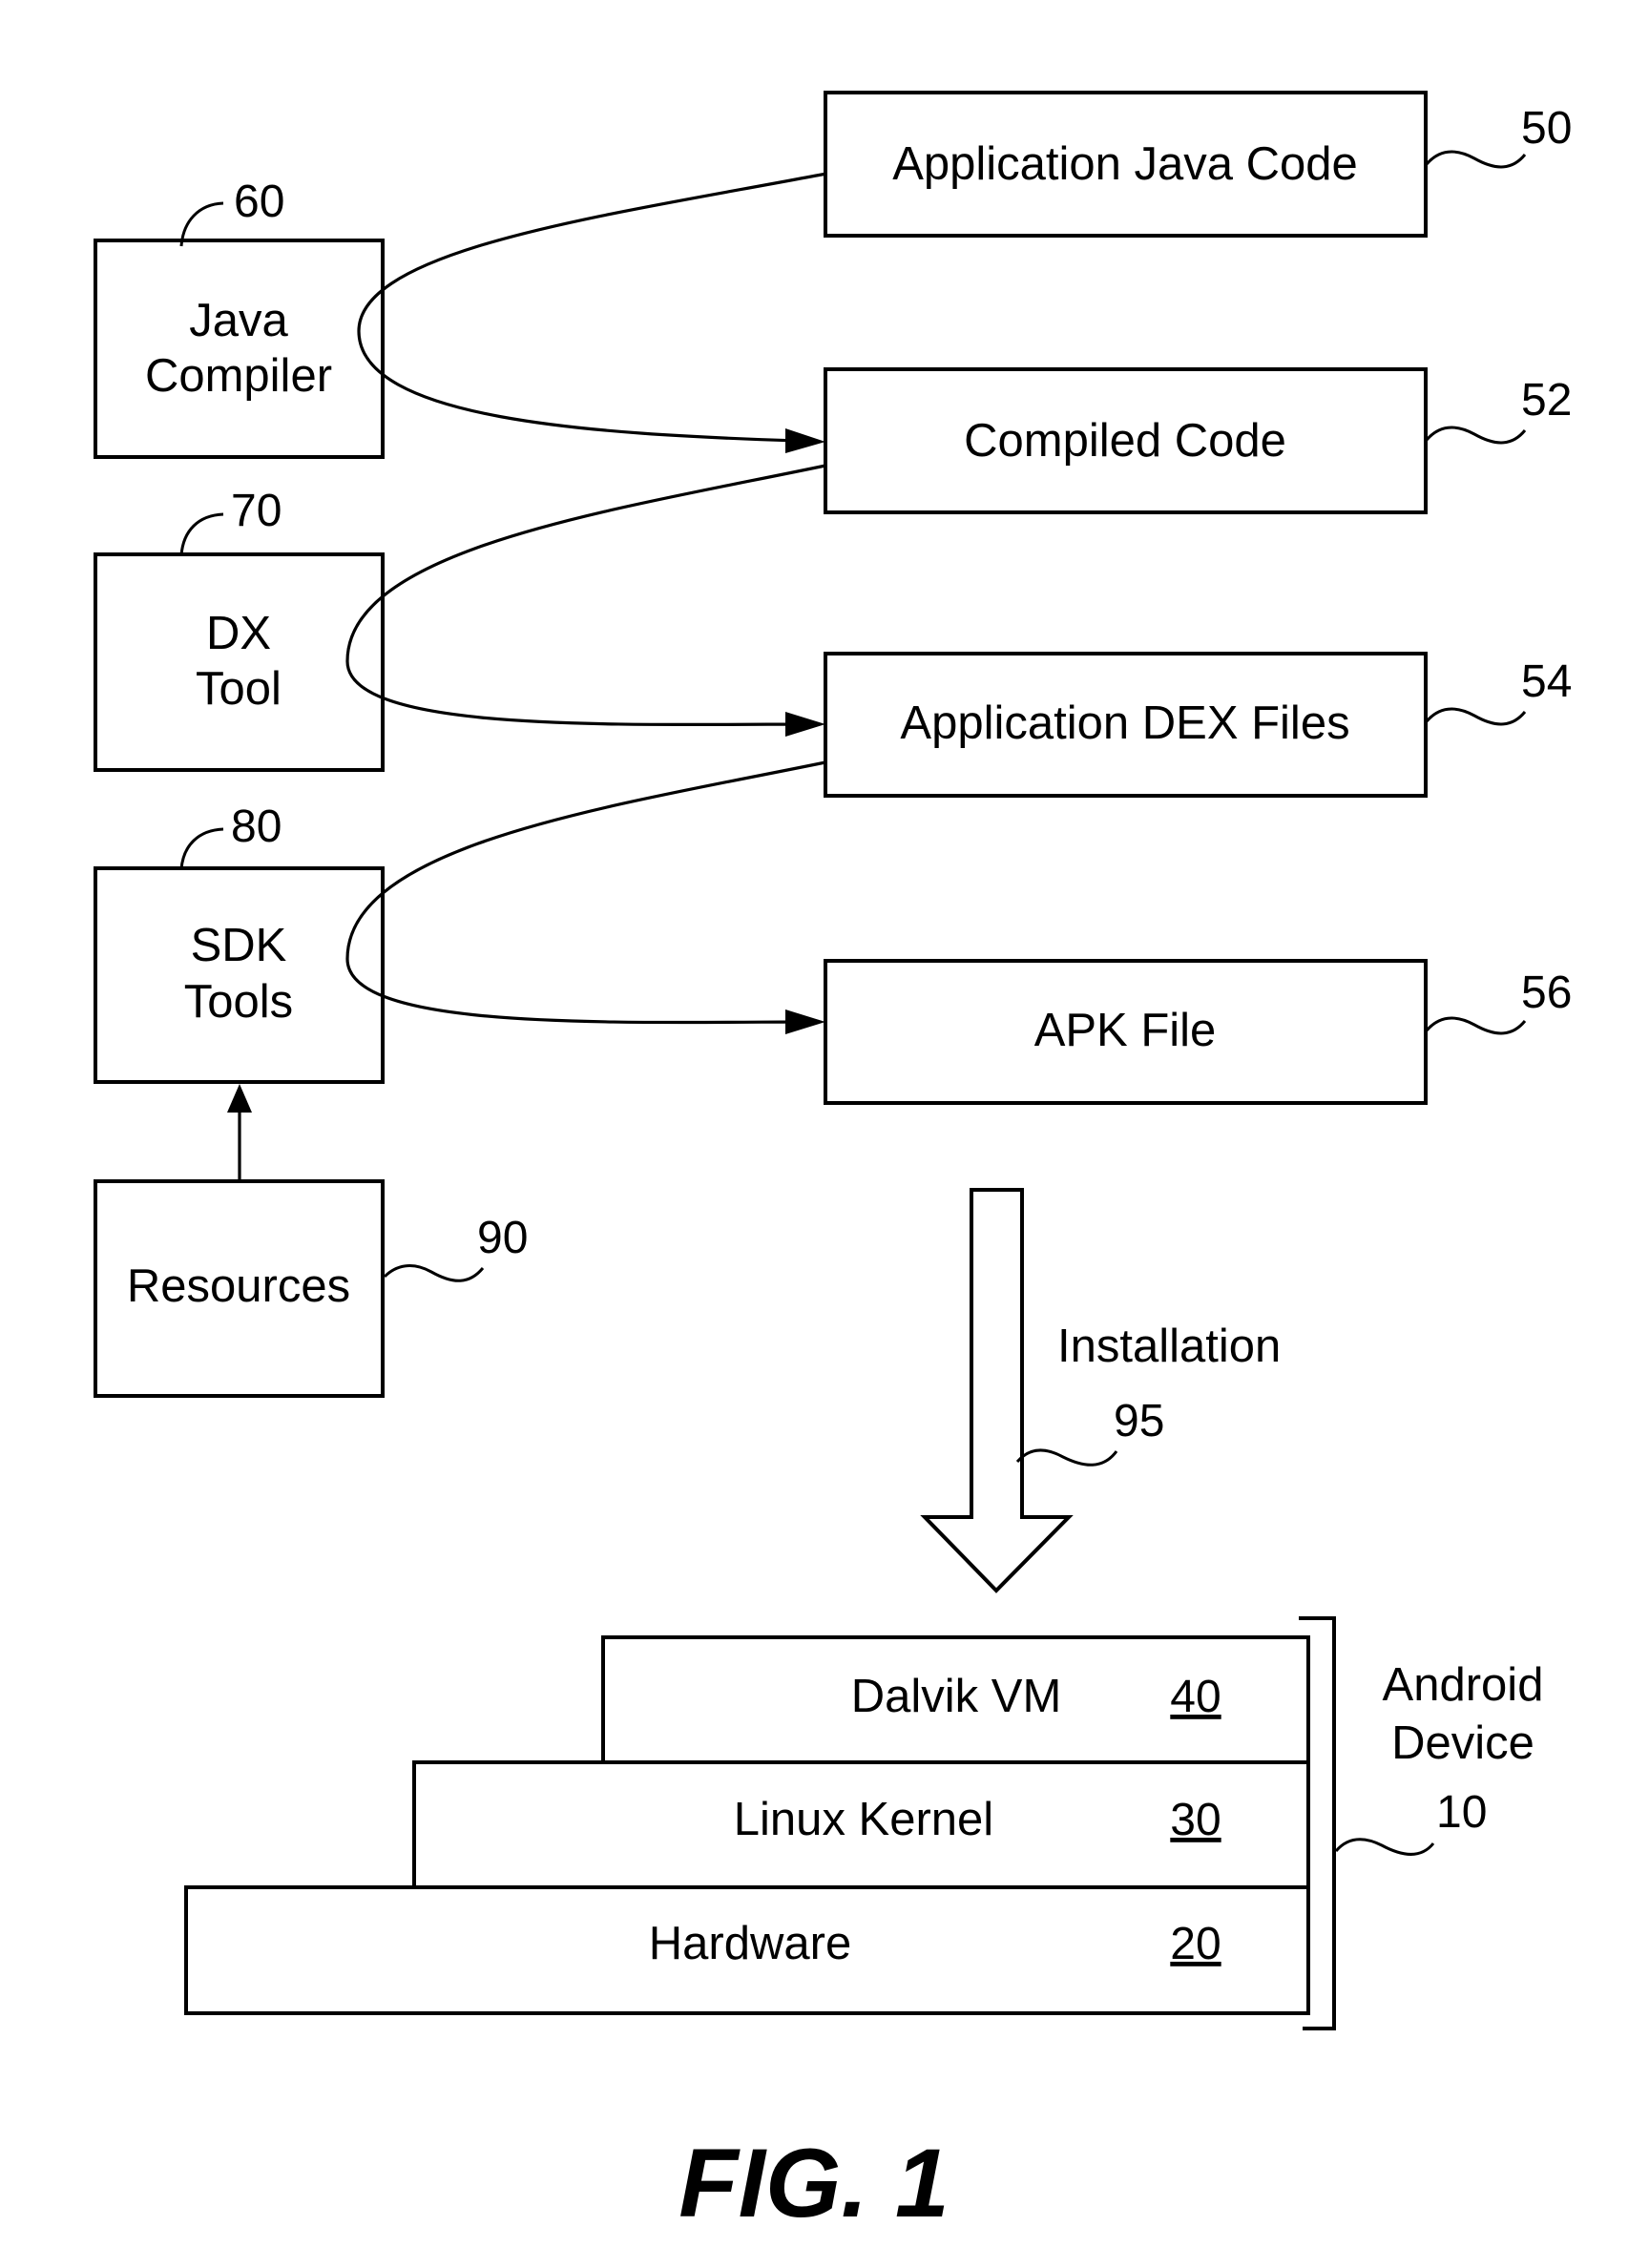 The image size is (1628, 2268). What do you see at coordinates (1066, 1457) in the screenshot?
I see `installation-leader` at bounding box center [1066, 1457].